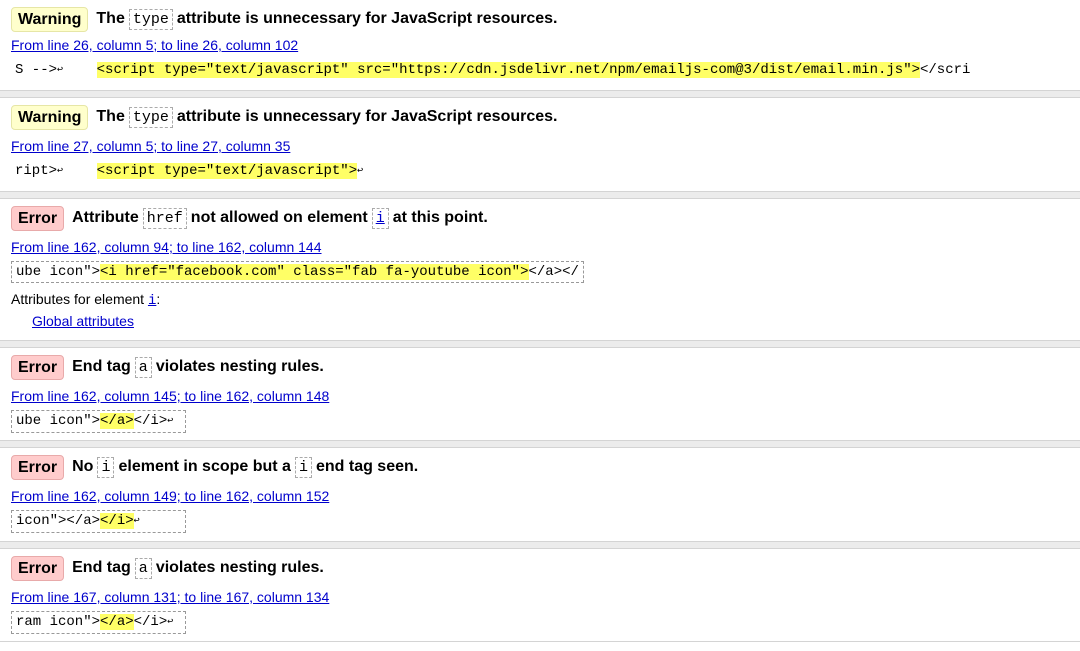 This screenshot has width=1080, height=651. Describe the element at coordinates (83, 321) in the screenshot. I see `global-attributes-link: Global attributes` at that location.